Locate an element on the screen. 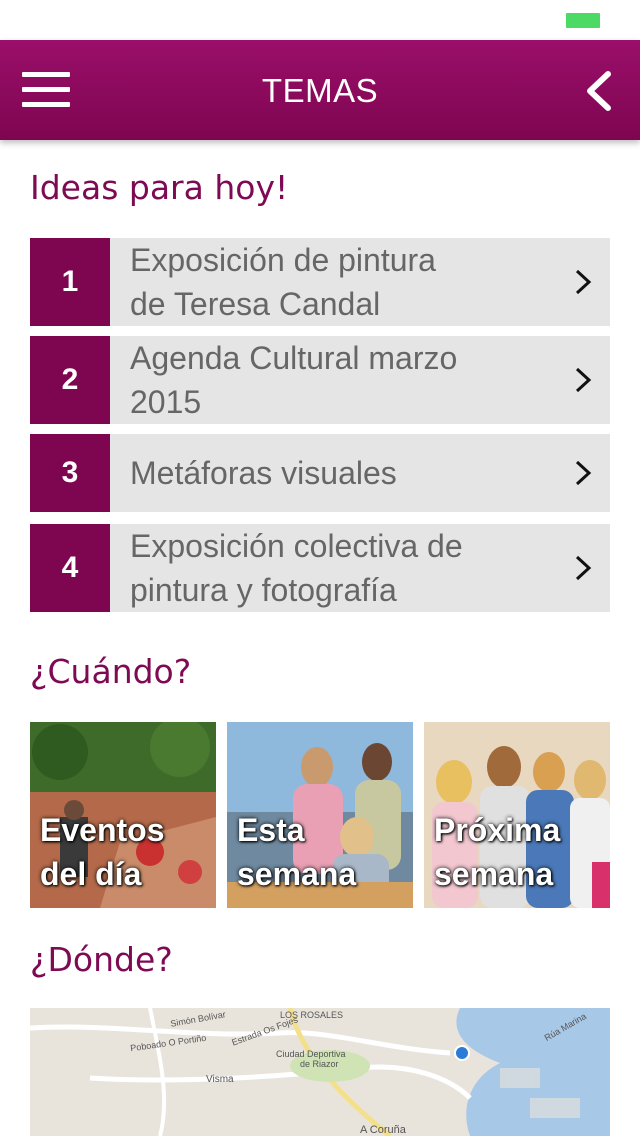 The height and width of the screenshot is (1136, 640). ideas-heading: Ideas para hoy! is located at coordinates (159, 187).